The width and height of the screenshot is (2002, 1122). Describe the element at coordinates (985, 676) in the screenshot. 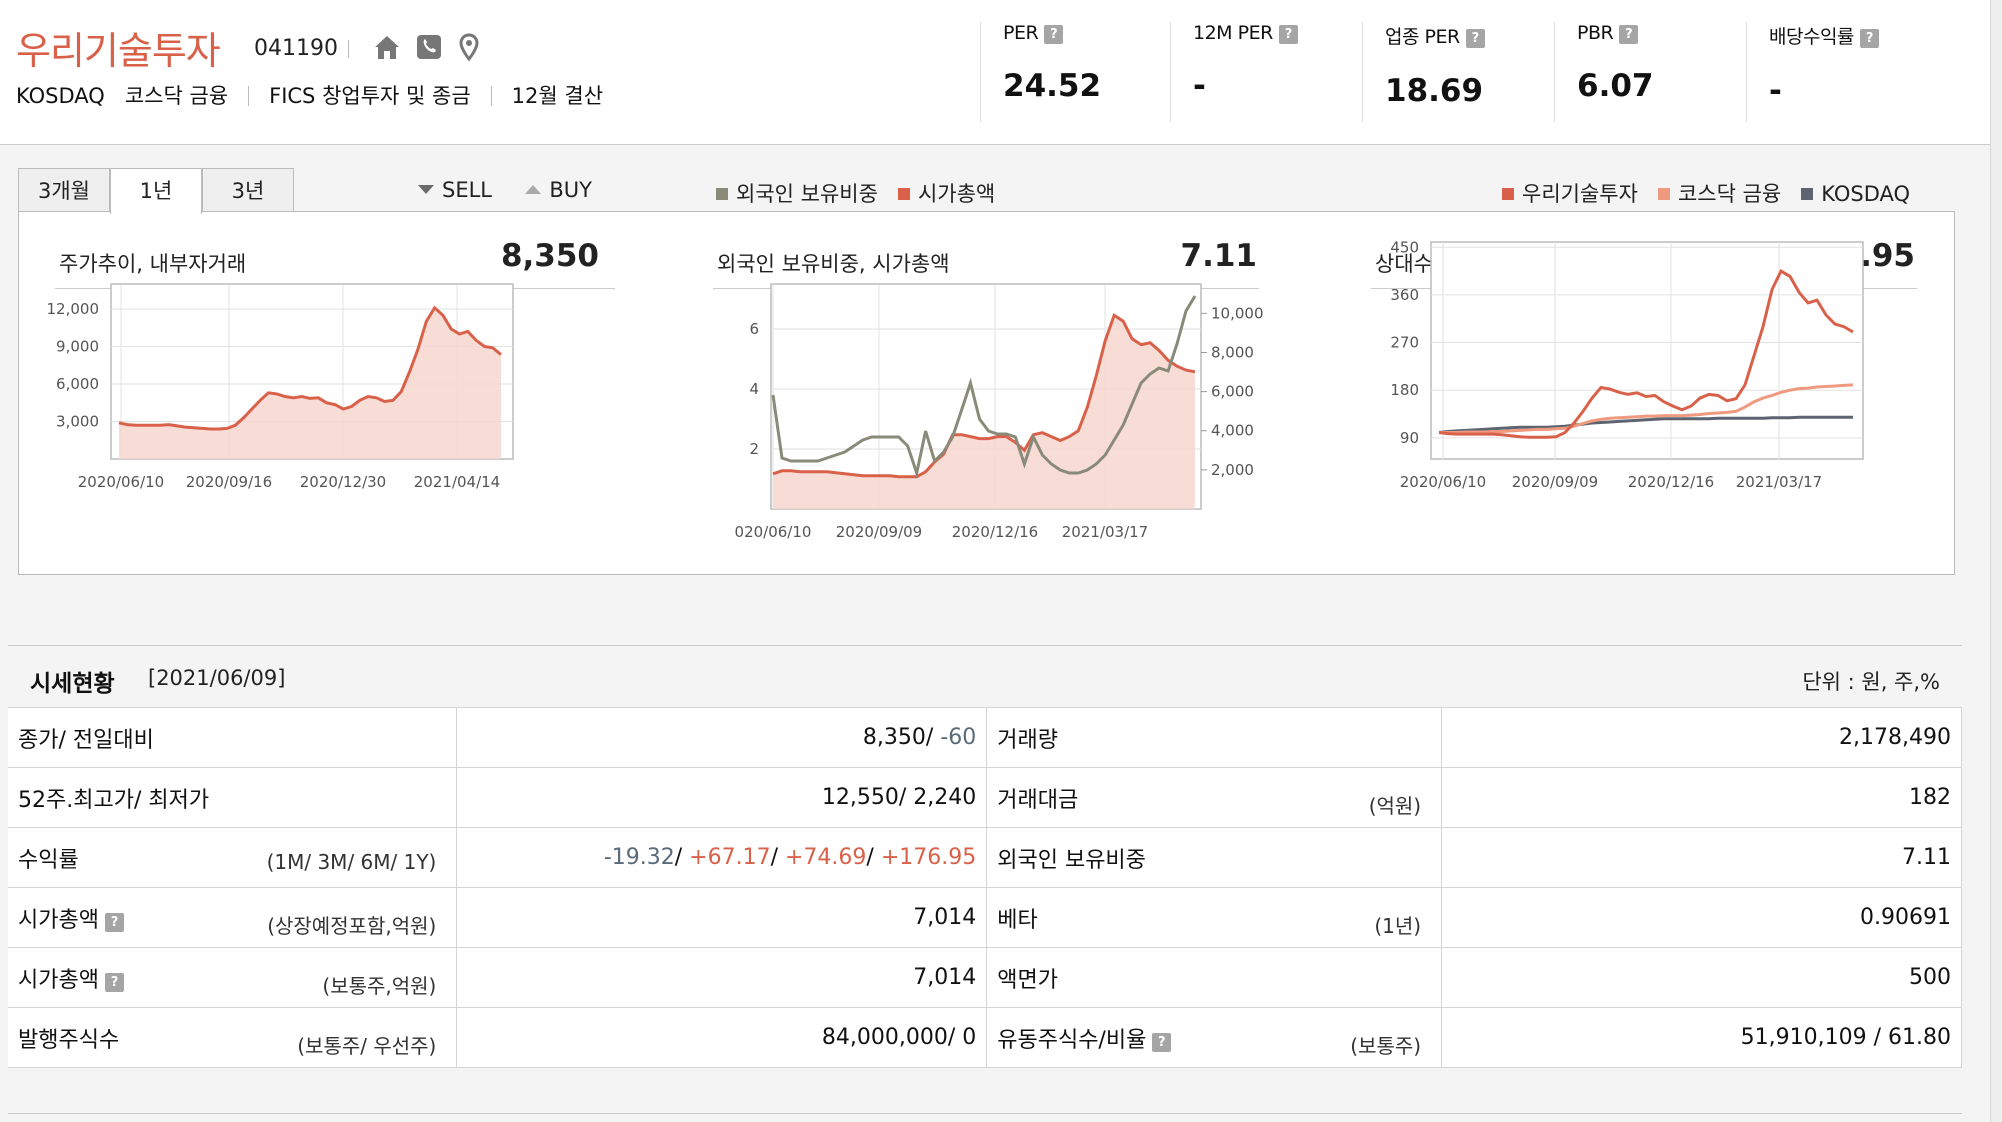

I see `table-header: 시세현황 [2021/06/09] 단위 : 원, 주,%` at that location.